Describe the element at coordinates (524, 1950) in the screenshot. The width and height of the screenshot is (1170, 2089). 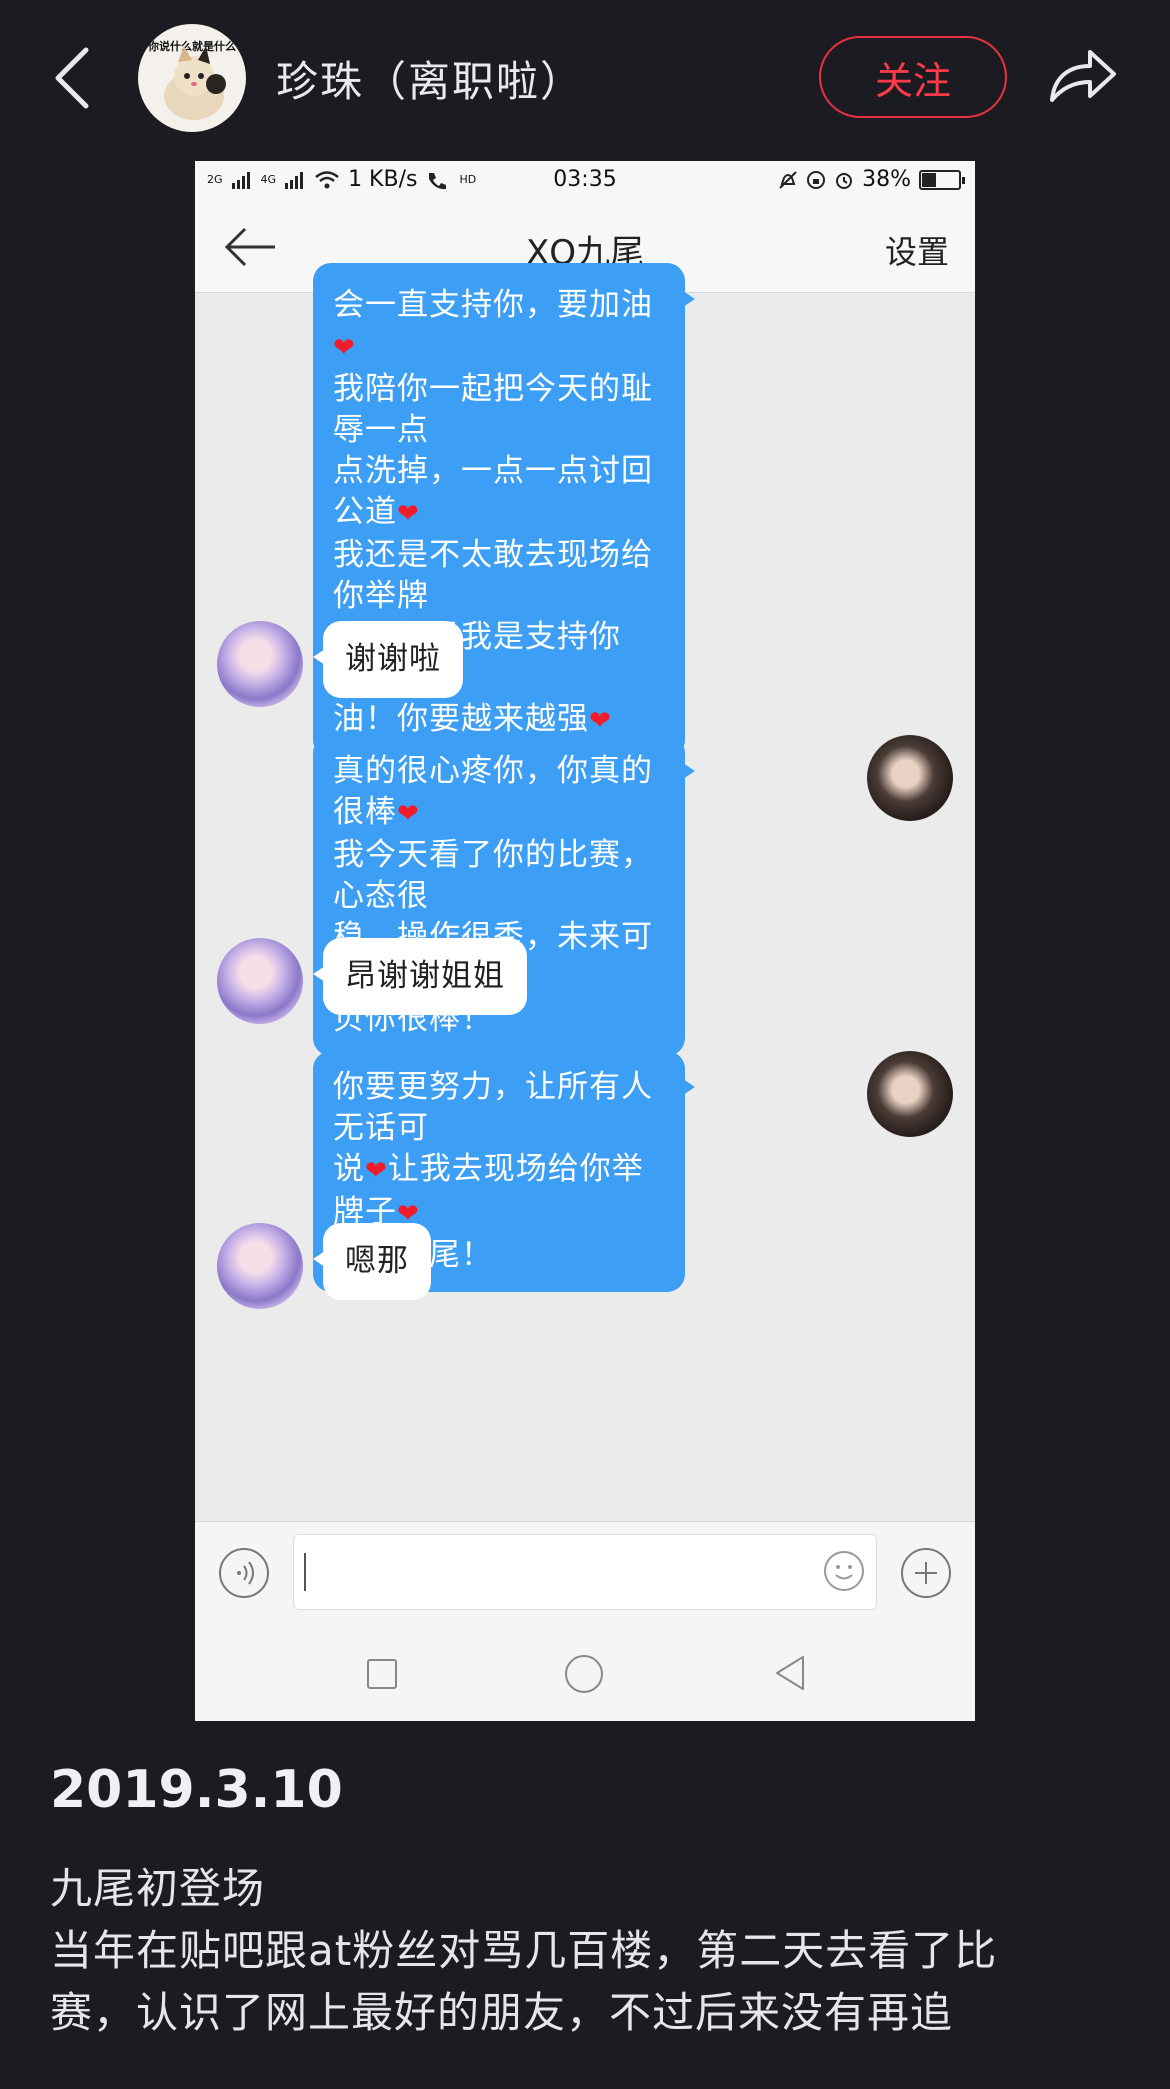
I see `post-line: 当年在贴吧跟at粉丝对骂几百楼，第二天去看了比` at that location.